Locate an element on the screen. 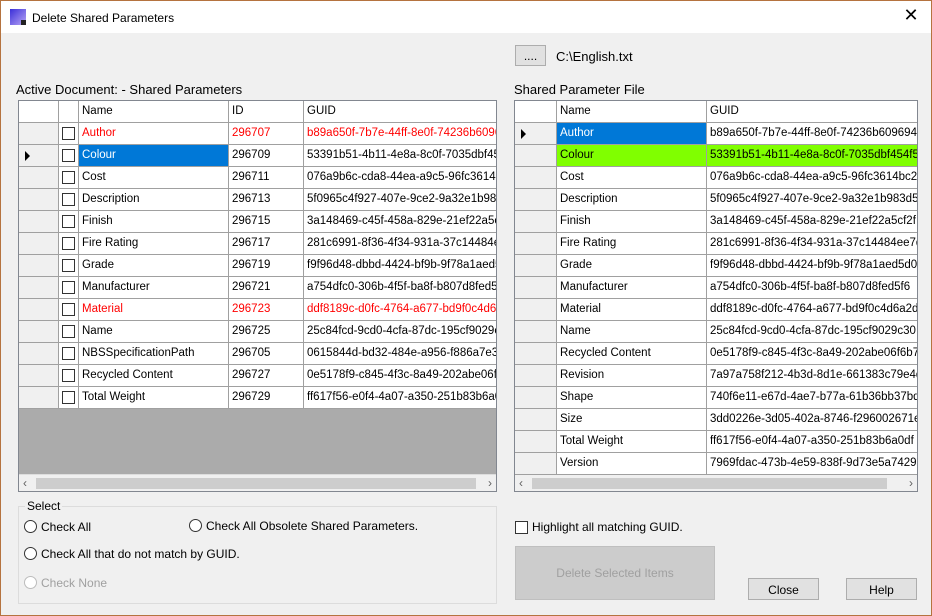 This screenshot has width=932, height=616. guid-cell: b89a650f-7b7e-44ff-8e0f-74236b609694 is located at coordinates (400, 134).